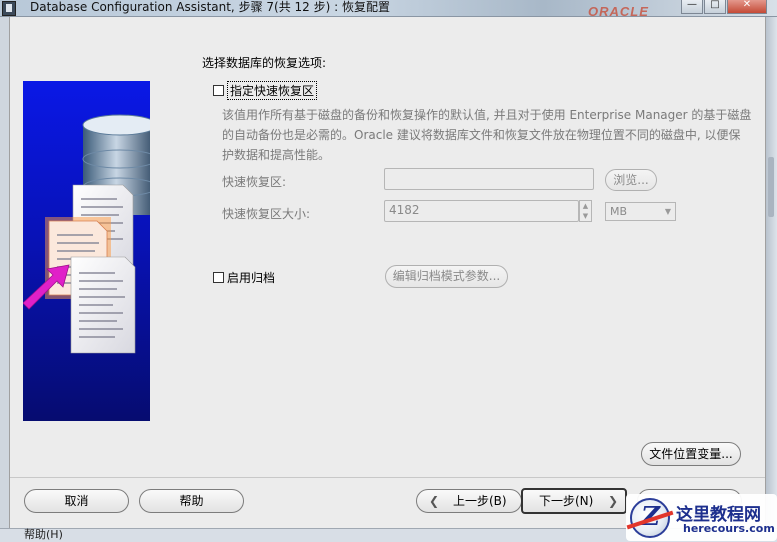  What do you see at coordinates (43, 534) in the screenshot?
I see `background-help-menu: 帮助(H)` at bounding box center [43, 534].